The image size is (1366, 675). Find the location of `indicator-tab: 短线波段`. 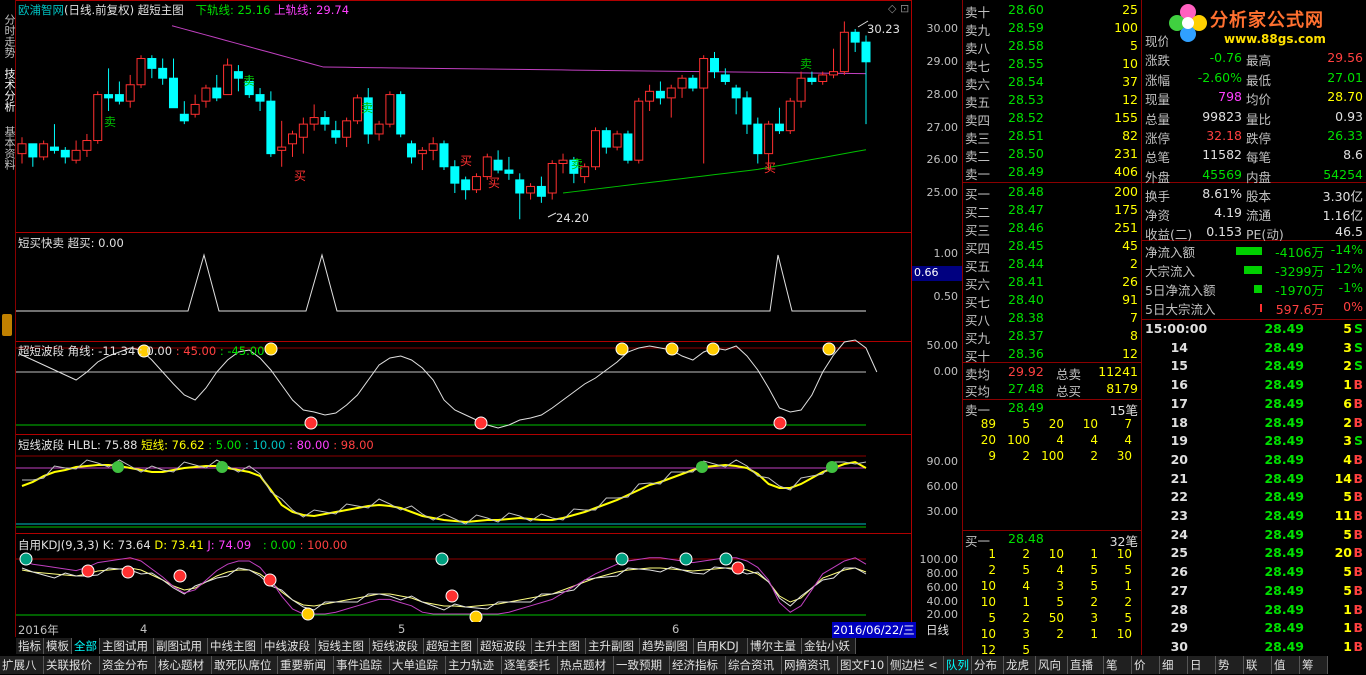

indicator-tab: 短线波段 is located at coordinates (397, 646).